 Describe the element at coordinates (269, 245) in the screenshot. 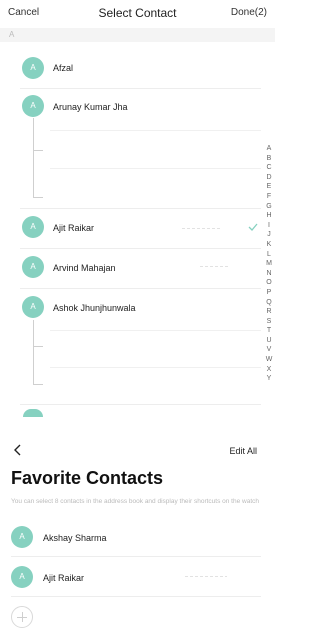

I see `index-letter: K` at that location.